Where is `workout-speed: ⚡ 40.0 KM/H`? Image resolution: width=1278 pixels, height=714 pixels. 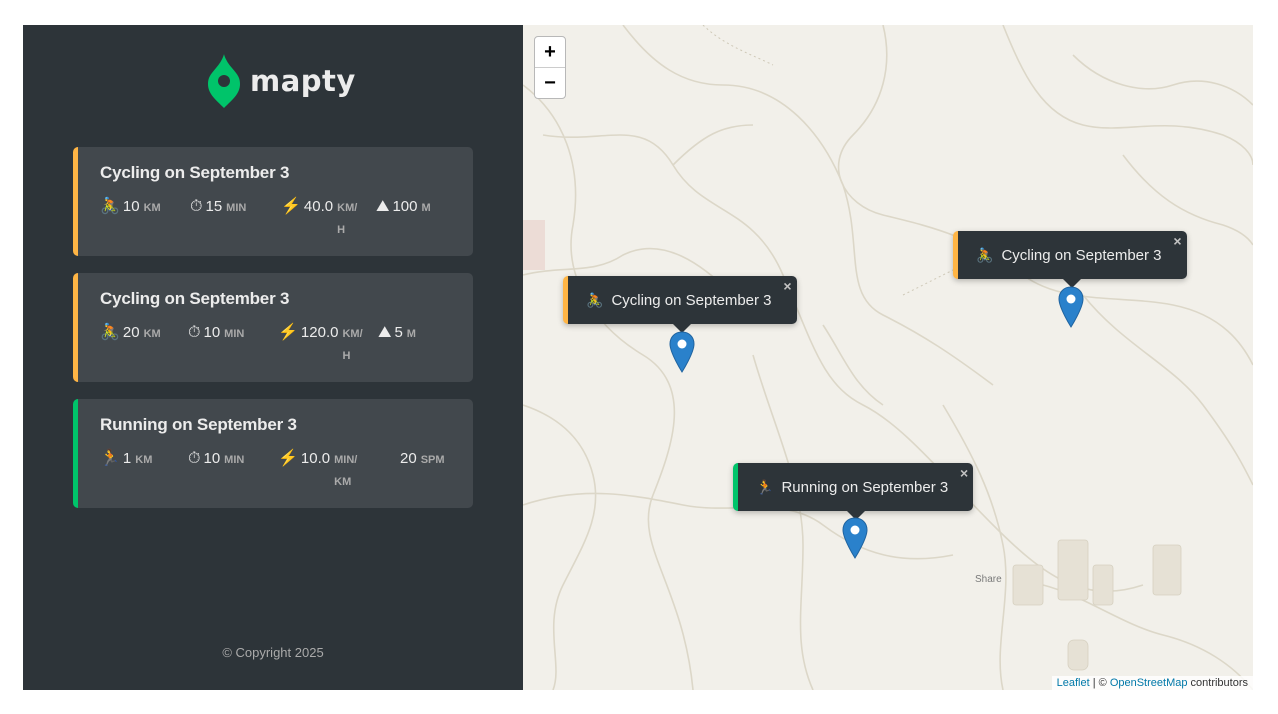
workout-speed: ⚡ 40.0 KM/H is located at coordinates (319, 217).